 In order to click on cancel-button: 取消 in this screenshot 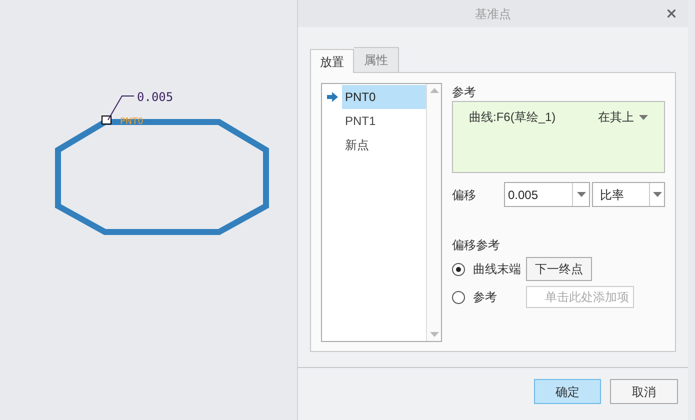, I will do `click(644, 391)`.